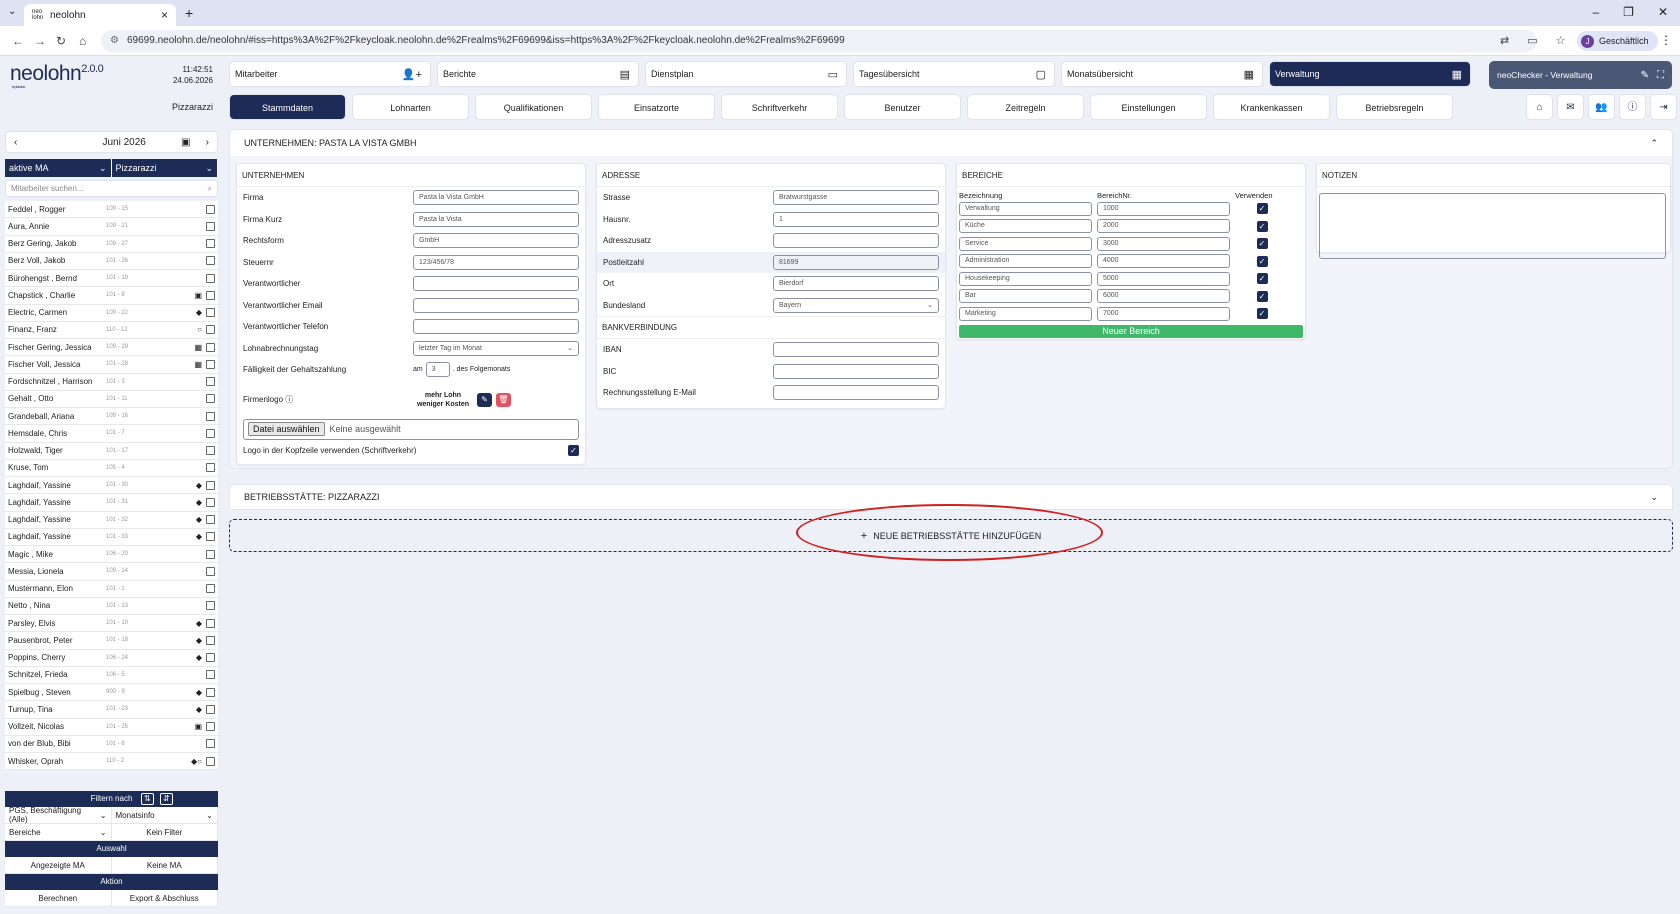  Describe the element at coordinates (573, 450) in the screenshot. I see `logo-header-checkbox: ✓` at that location.